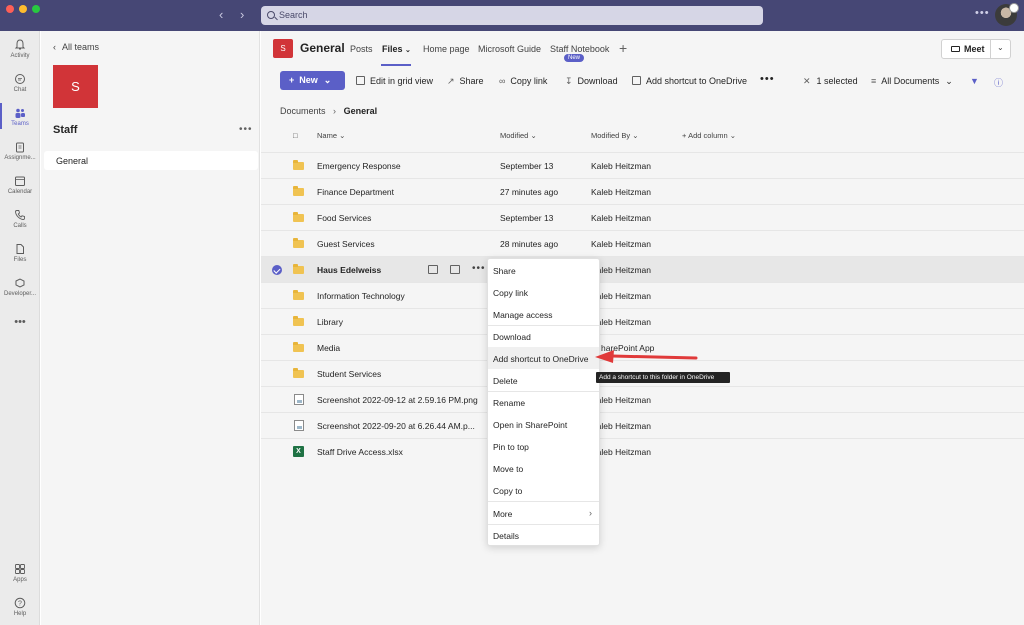  Describe the element at coordinates (36, 9) in the screenshot. I see `maximize-window-button` at that location.